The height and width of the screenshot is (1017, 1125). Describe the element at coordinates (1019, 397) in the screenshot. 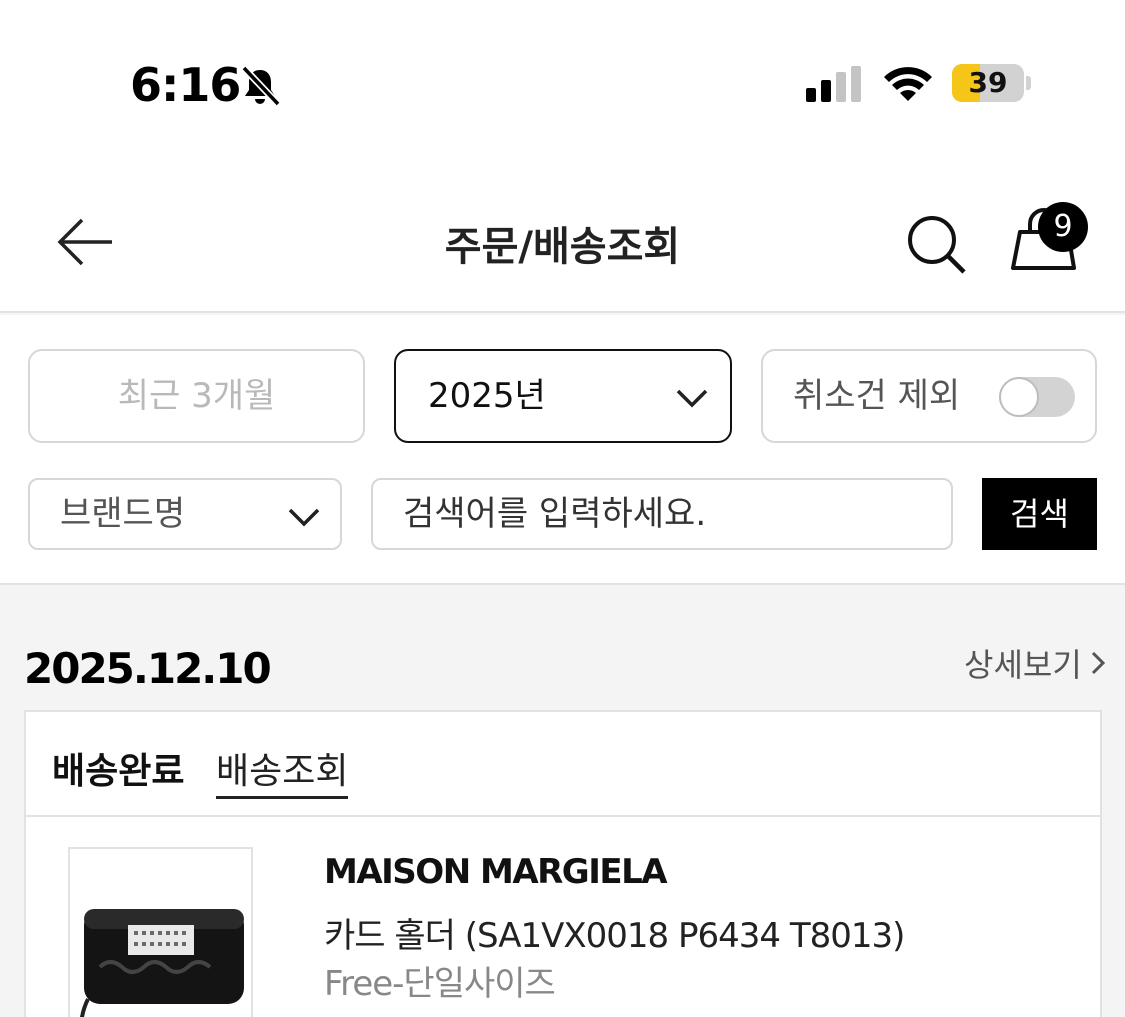

I see `toggle-knob` at that location.